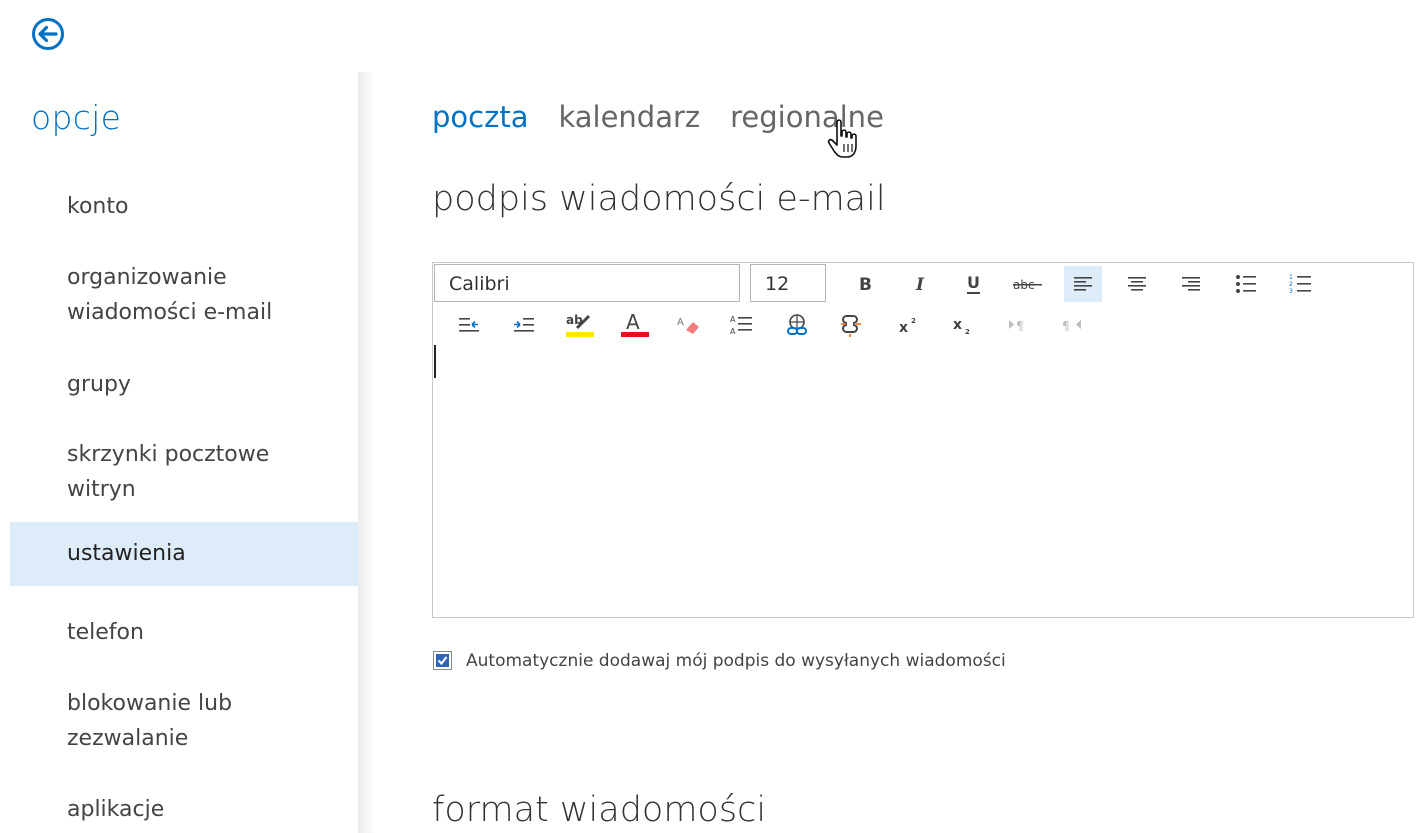  I want to click on highlight-icon: ab, so click(579, 325).